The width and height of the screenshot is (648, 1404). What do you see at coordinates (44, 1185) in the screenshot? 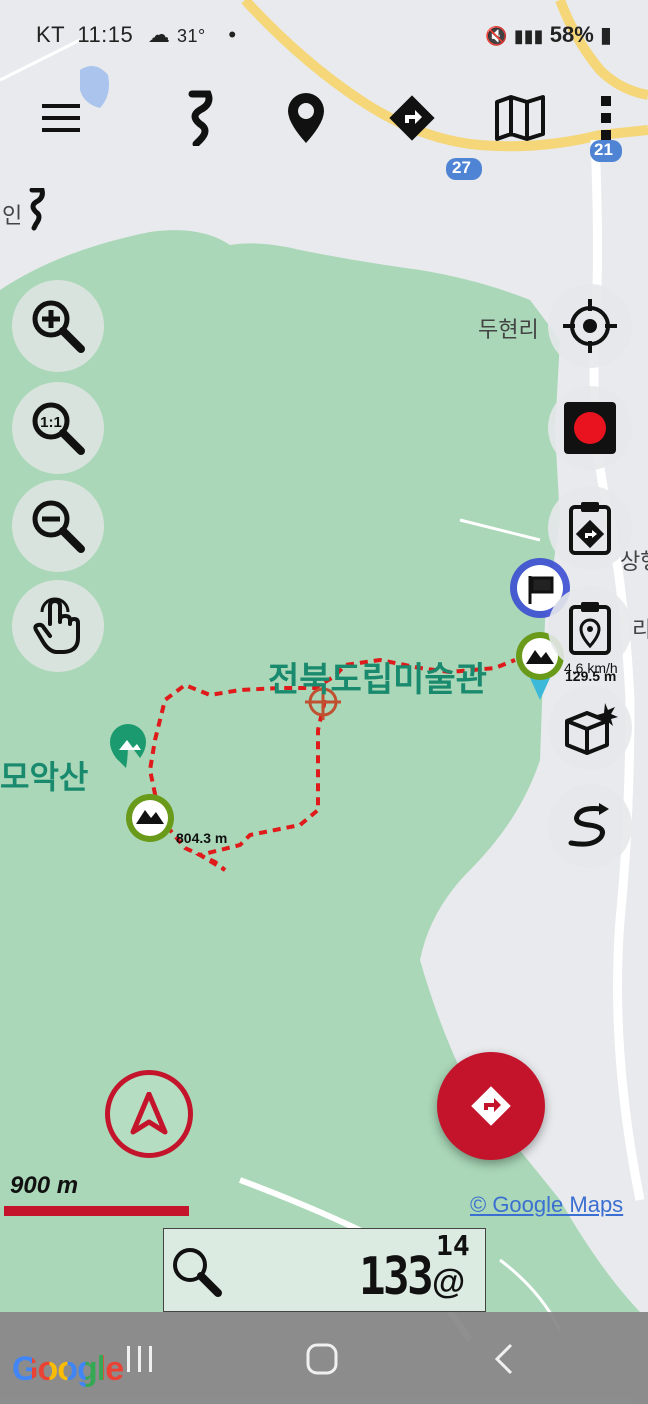
I see `scale-label: 900 m` at bounding box center [44, 1185].